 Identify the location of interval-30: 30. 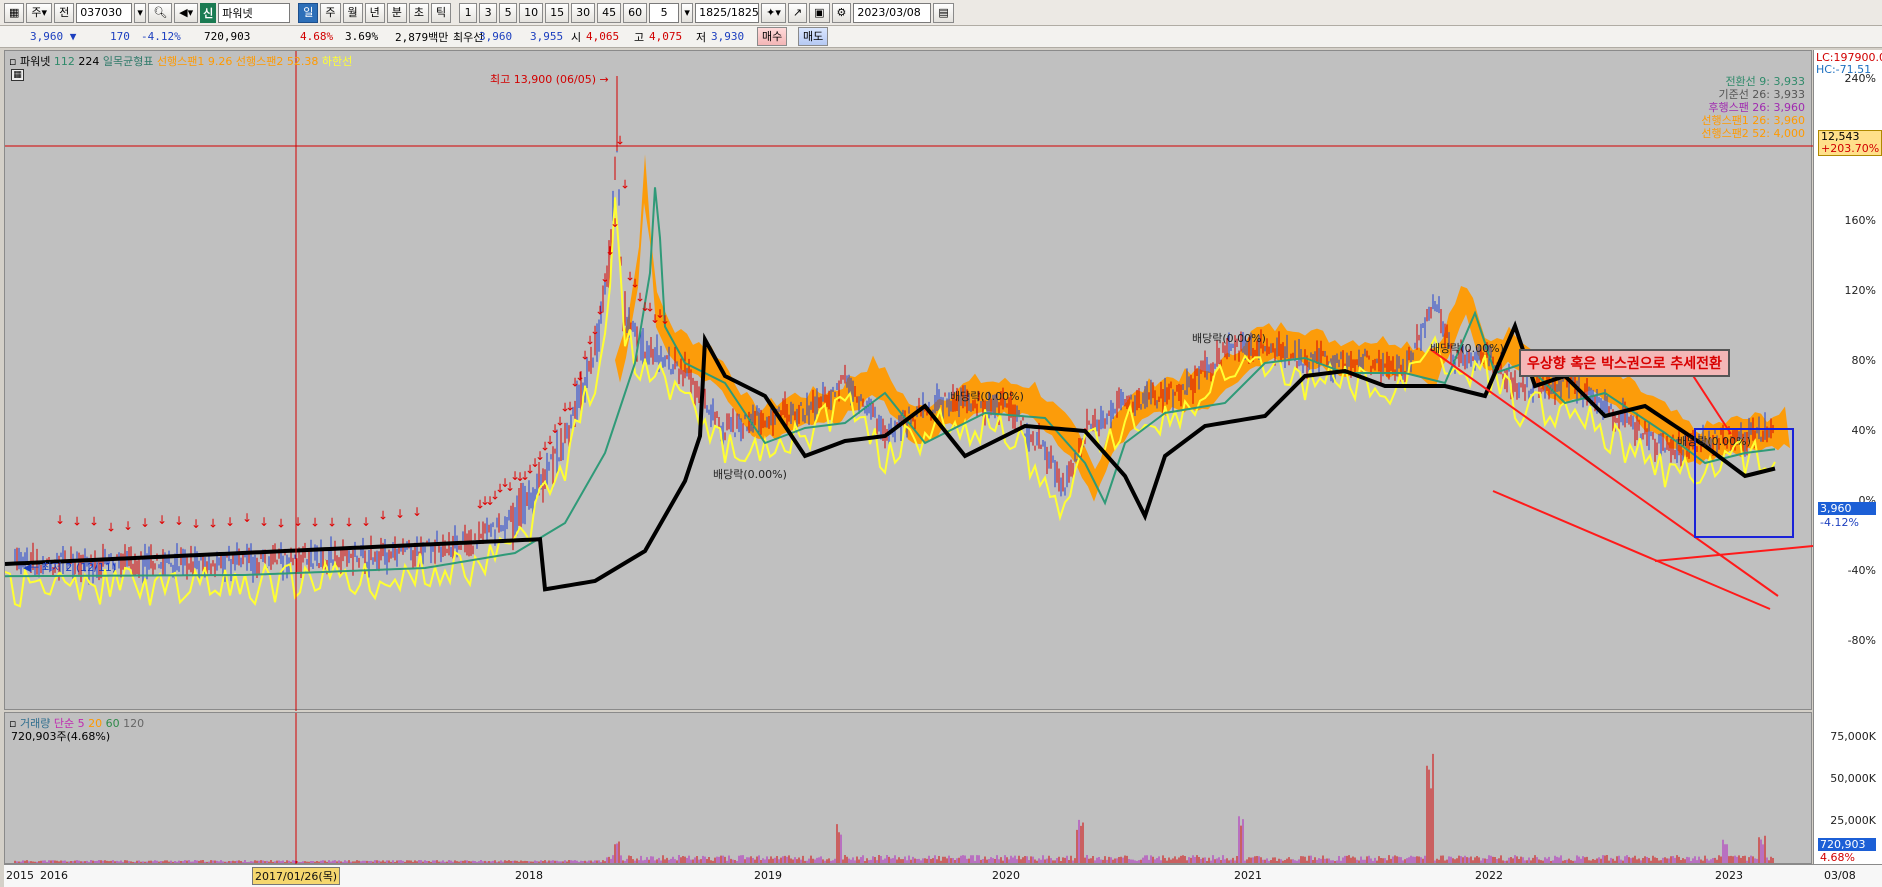
(583, 12).